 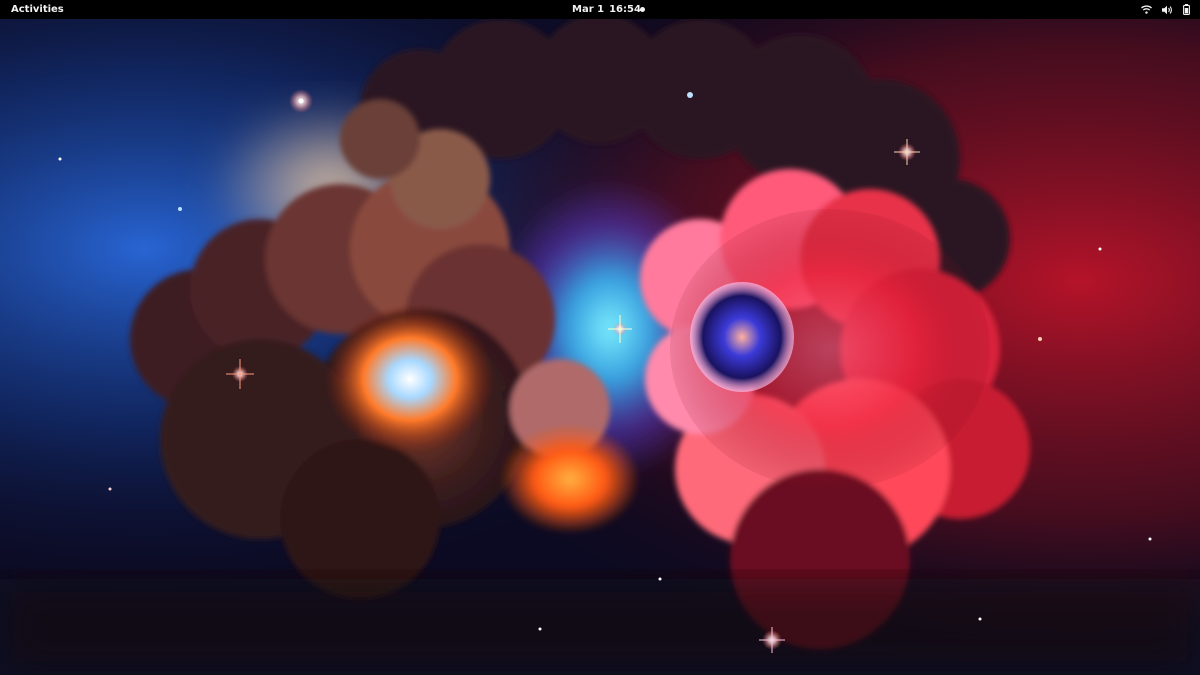 I want to click on clock-date: Mar 1, so click(x=588, y=9).